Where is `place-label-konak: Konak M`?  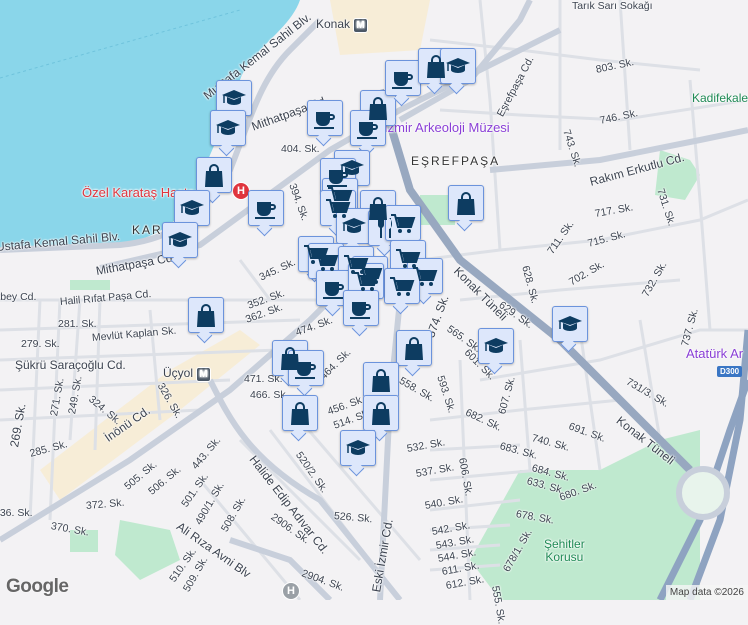
place-label-konak: Konak M is located at coordinates (342, 25).